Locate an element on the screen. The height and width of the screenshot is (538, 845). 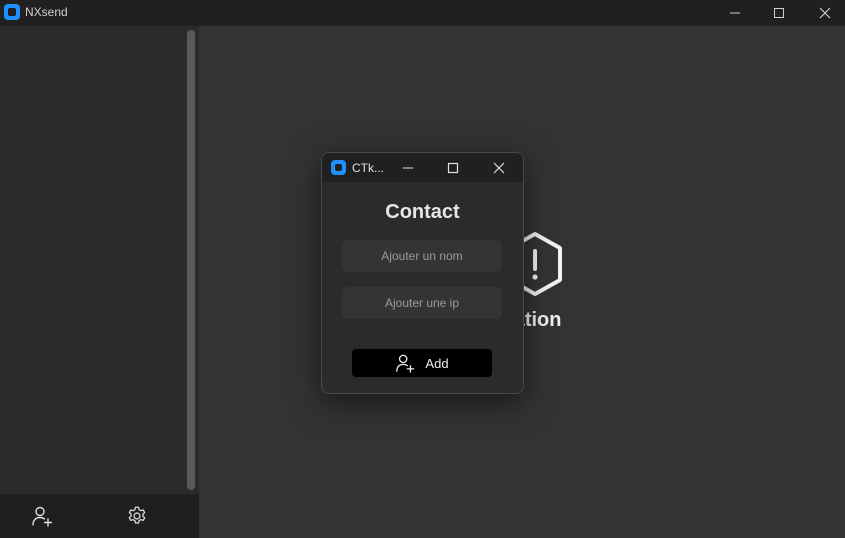
minimize-button is located at coordinates (735, 13).